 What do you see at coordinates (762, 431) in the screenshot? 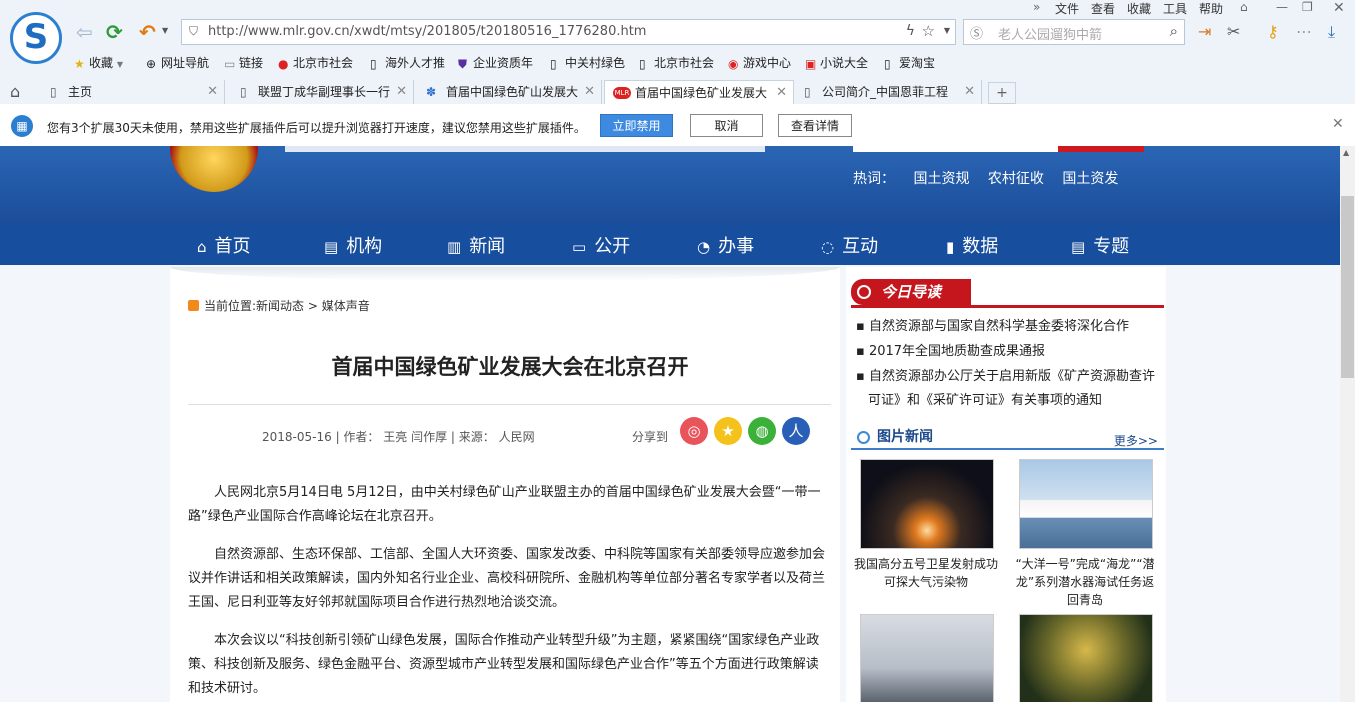
I see `wechat-share-icon: ◍` at bounding box center [762, 431].